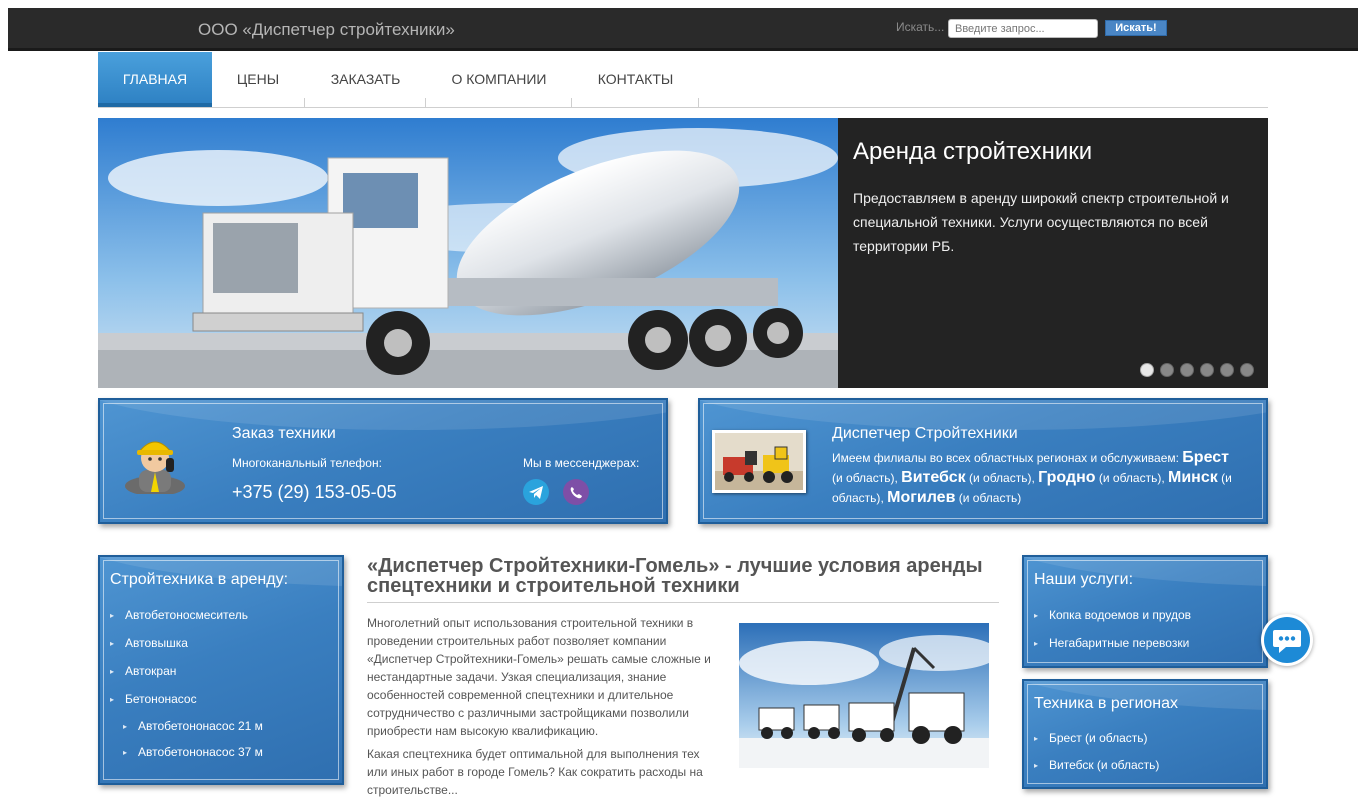  What do you see at coordinates (1067, 477) in the screenshot?
I see `city-grodno: Гродно` at bounding box center [1067, 477].